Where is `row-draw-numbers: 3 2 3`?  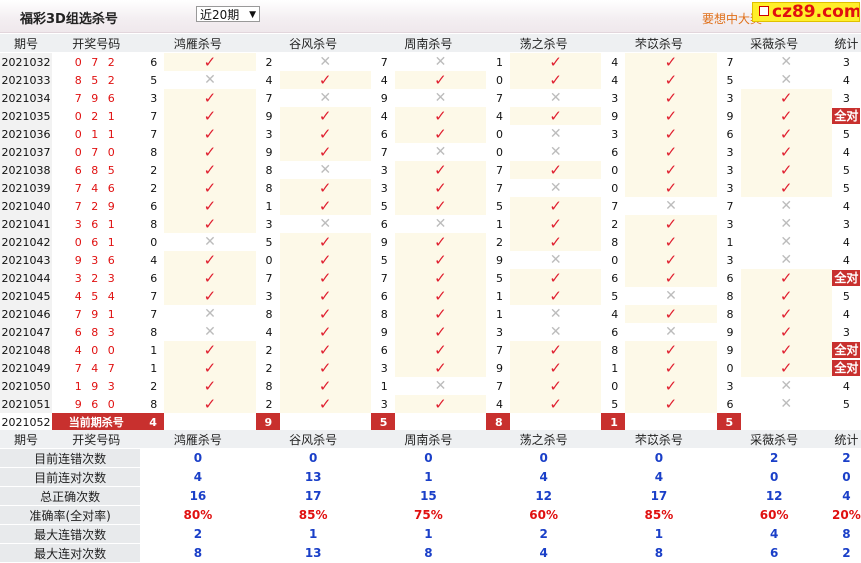
row-draw-numbers: 3 2 3 is located at coordinates (96, 278).